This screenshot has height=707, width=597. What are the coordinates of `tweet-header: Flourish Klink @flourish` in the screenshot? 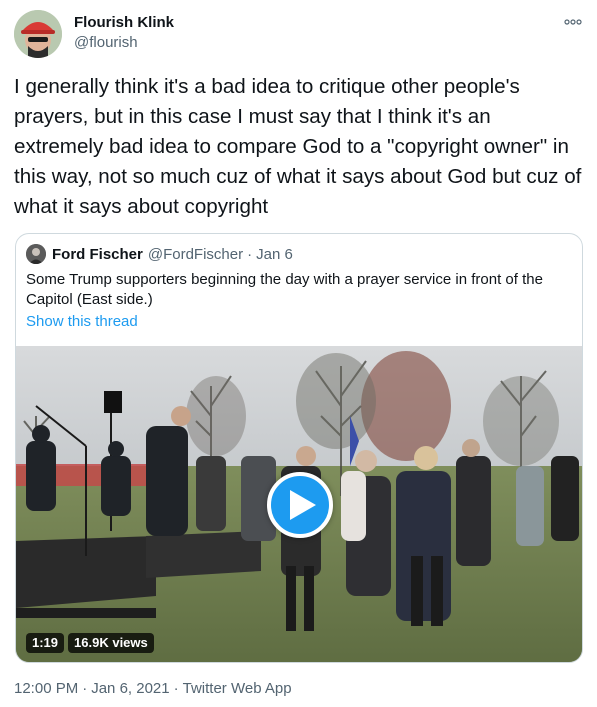 It's located at (299, 35).